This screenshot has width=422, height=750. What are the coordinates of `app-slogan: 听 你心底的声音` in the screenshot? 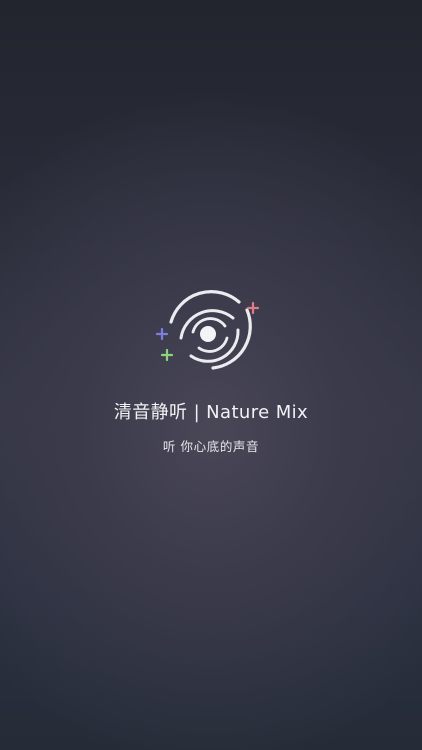 It's located at (211, 446).